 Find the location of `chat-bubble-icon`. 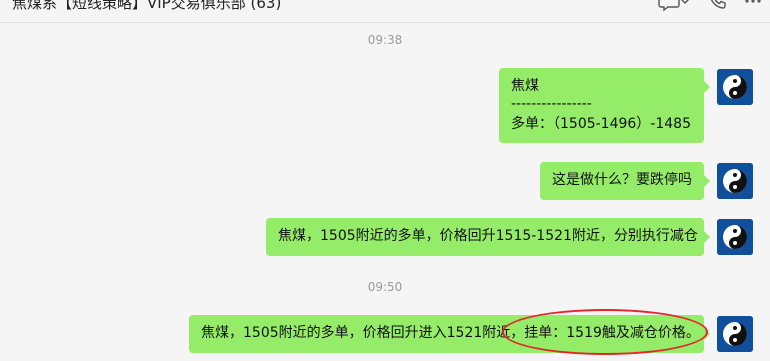

chat-bubble-icon is located at coordinates (669, 6).